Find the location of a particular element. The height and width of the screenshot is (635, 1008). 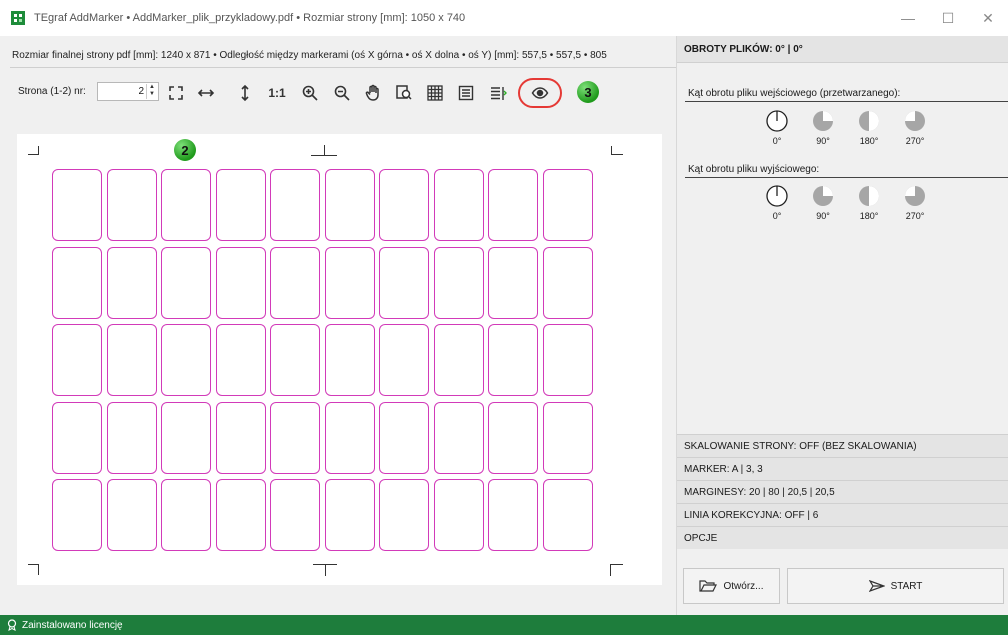

input-rotation-0: 0° is located at coordinates (777, 127).